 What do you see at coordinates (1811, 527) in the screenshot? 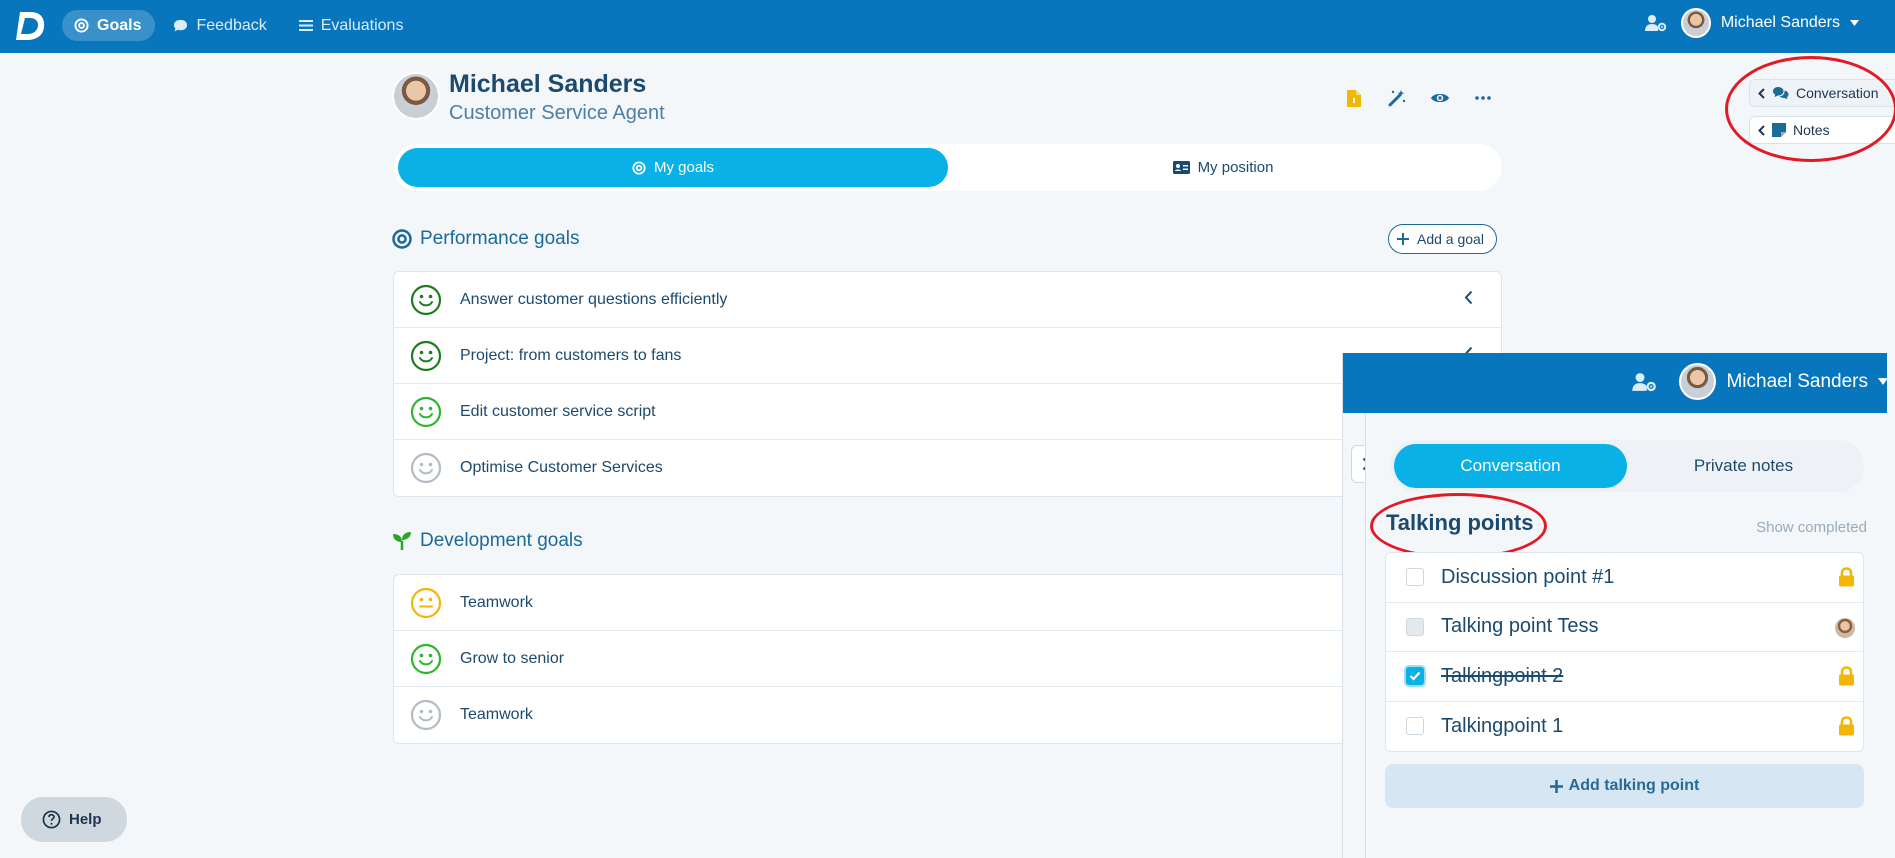
I see `show-completed-link: Show completed` at bounding box center [1811, 527].